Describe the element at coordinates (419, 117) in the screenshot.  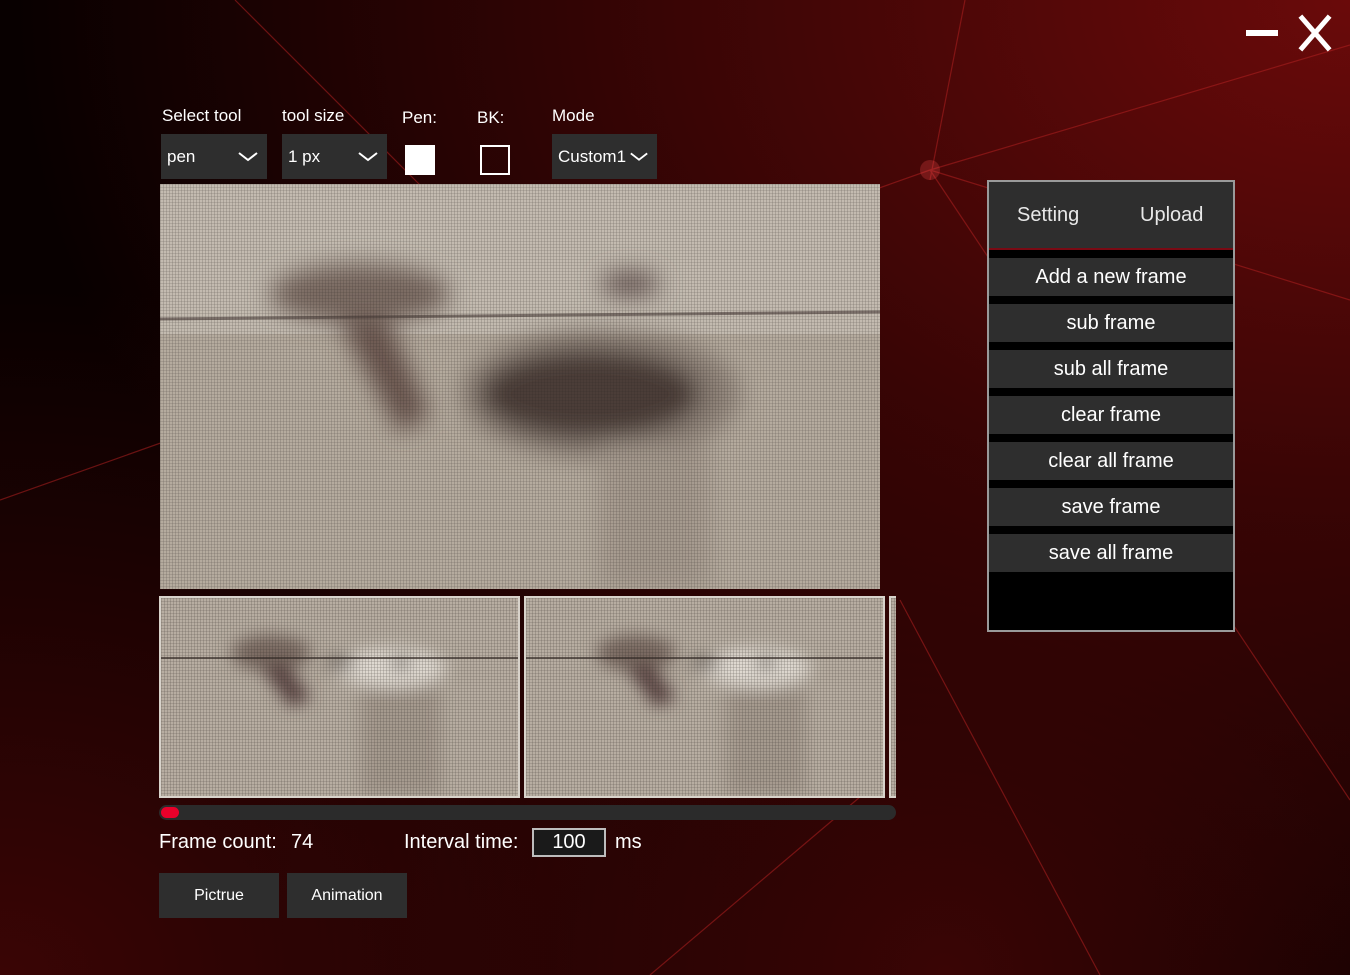
I see `pen-color-label: Pen:` at that location.